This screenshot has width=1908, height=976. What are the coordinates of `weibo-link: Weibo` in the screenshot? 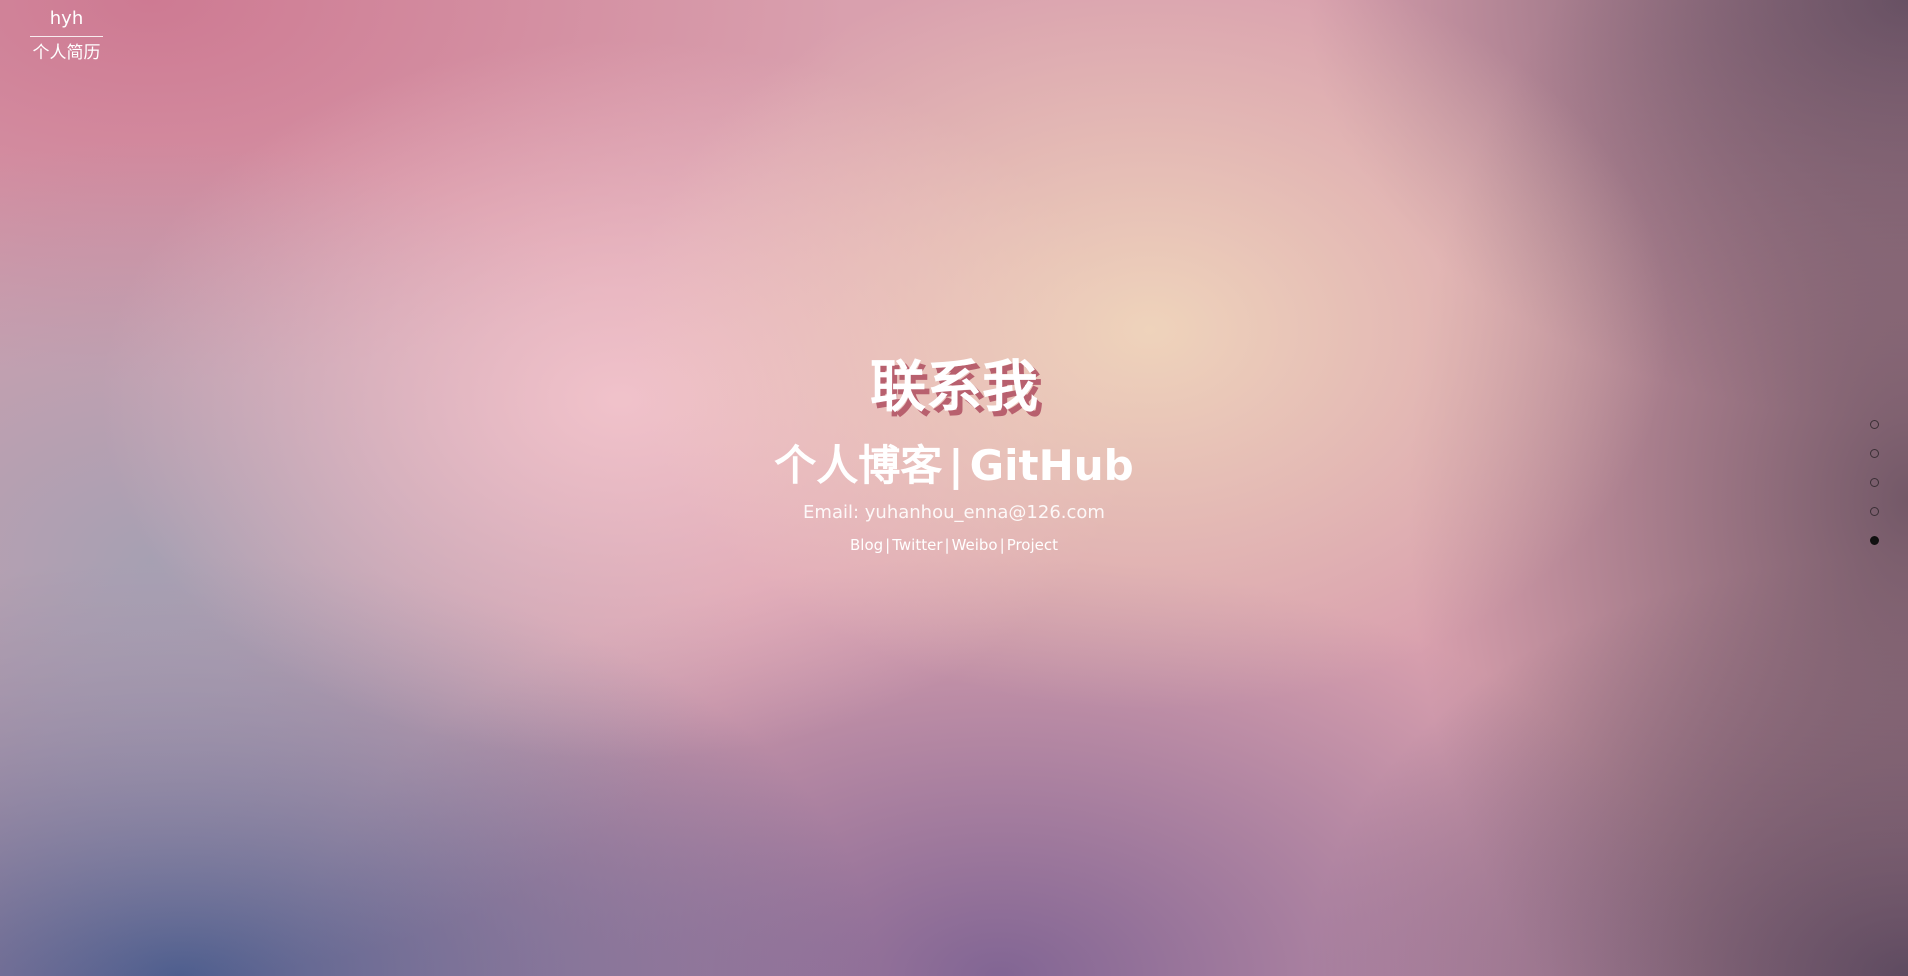 It's located at (975, 545).